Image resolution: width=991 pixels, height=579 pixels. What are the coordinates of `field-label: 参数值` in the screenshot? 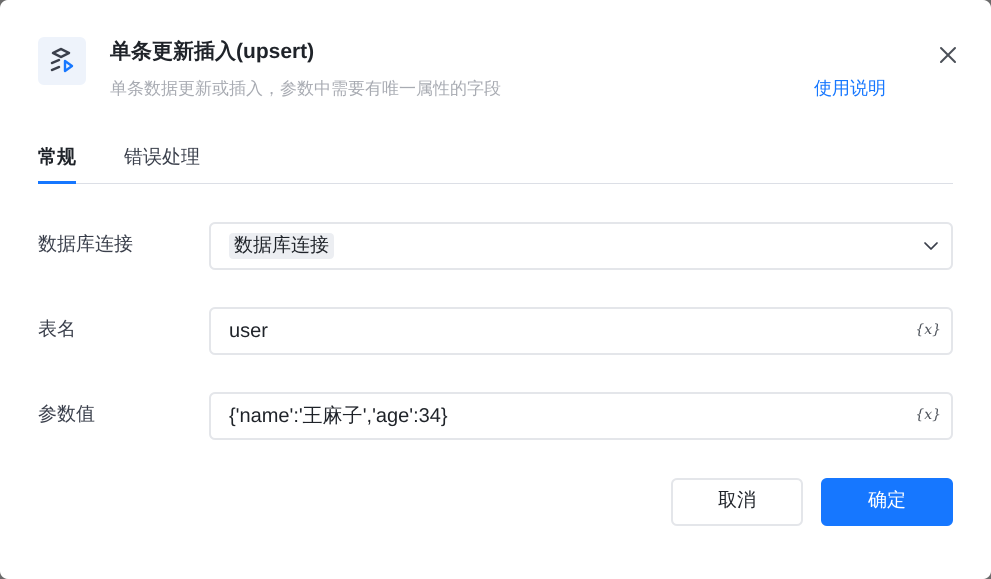 It's located at (67, 415).